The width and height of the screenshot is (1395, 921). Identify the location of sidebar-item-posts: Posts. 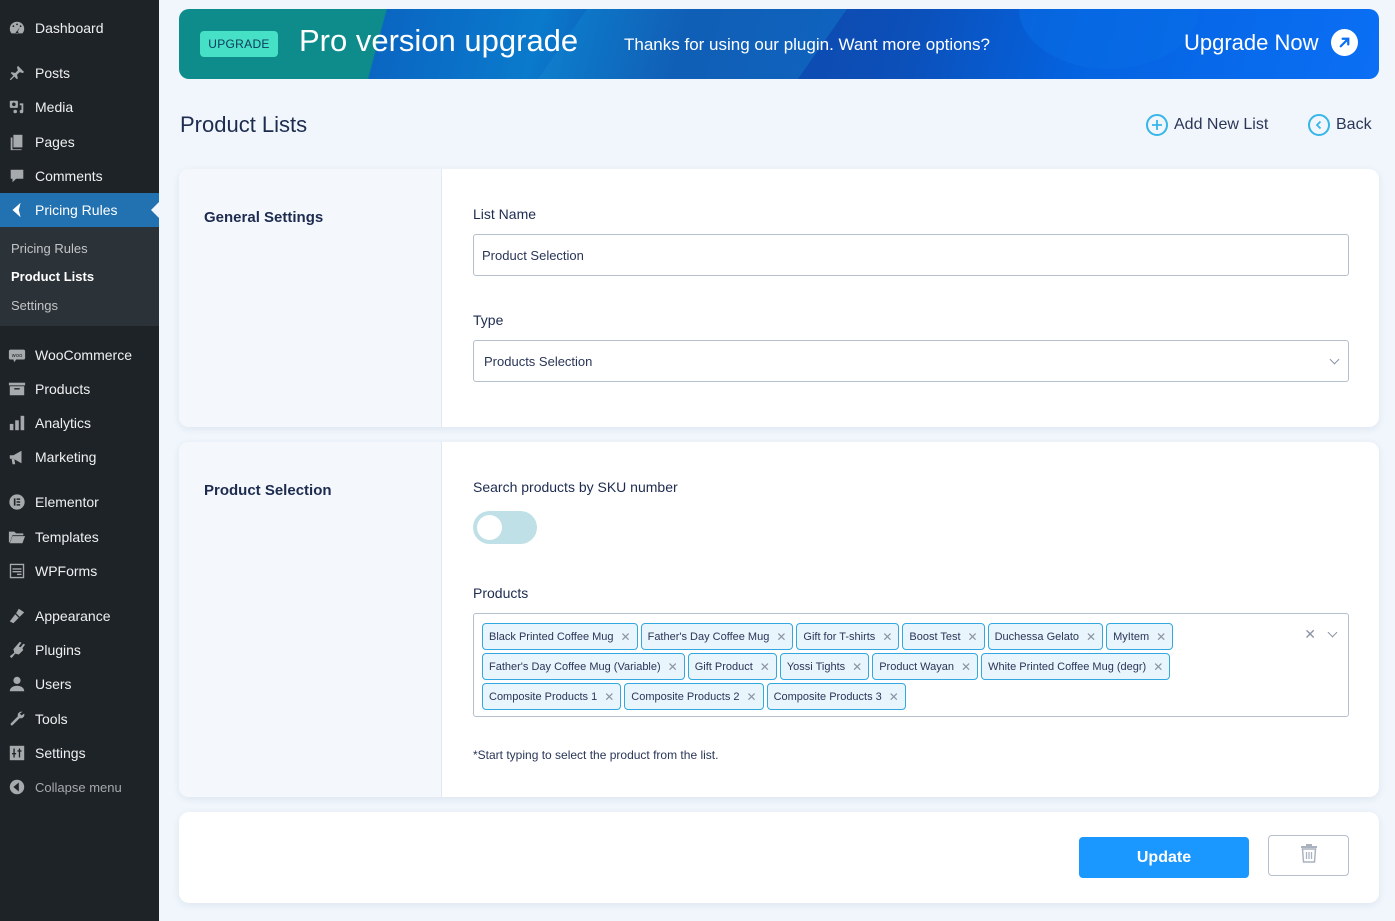
(79, 73).